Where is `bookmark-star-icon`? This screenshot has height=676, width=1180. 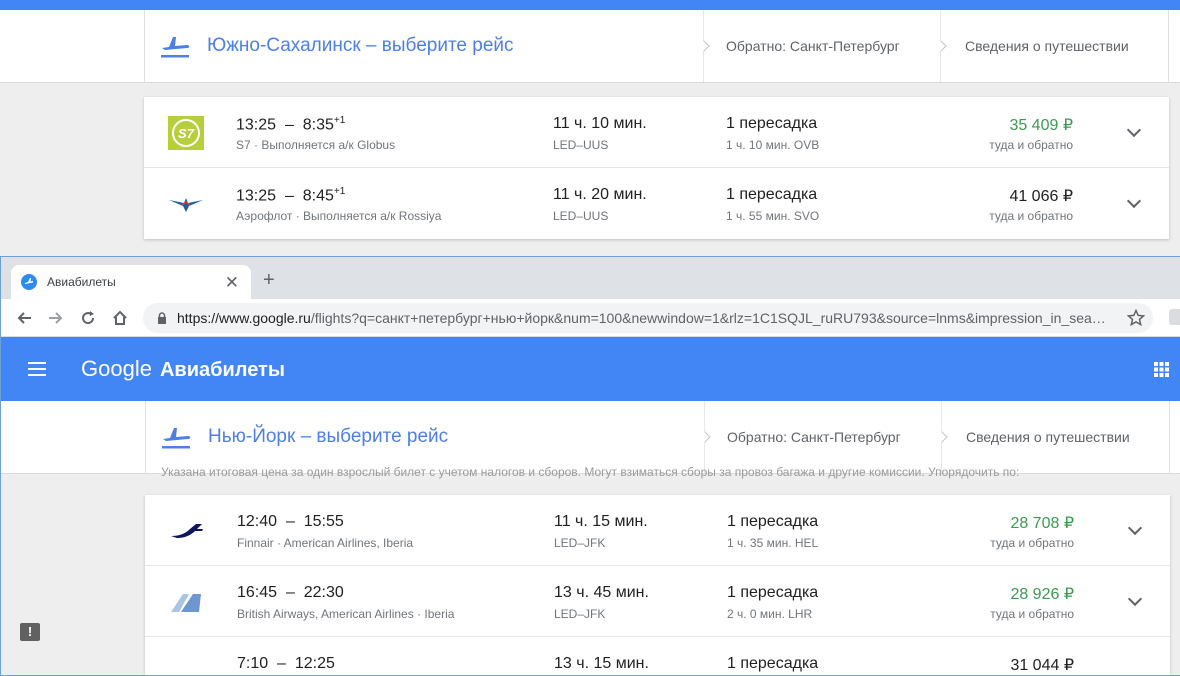
bookmark-star-icon is located at coordinates (1136, 318).